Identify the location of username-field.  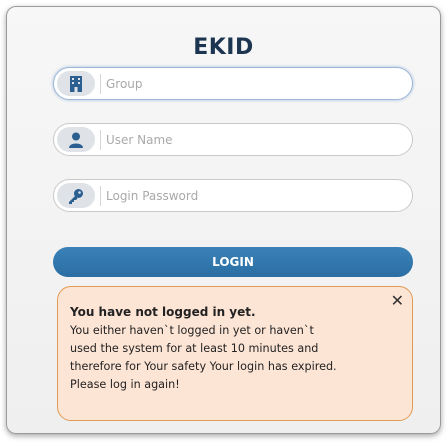
(233, 139).